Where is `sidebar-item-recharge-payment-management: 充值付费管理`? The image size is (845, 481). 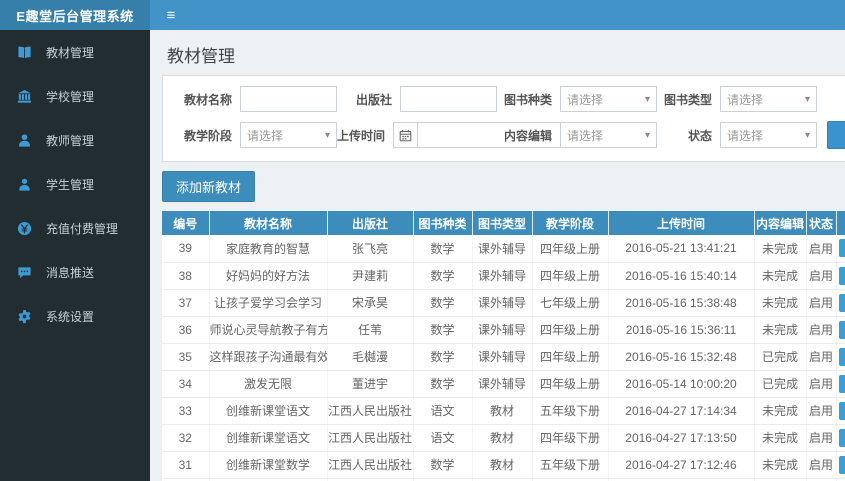
sidebar-item-recharge-payment-management: 充值付费管理 is located at coordinates (75, 228).